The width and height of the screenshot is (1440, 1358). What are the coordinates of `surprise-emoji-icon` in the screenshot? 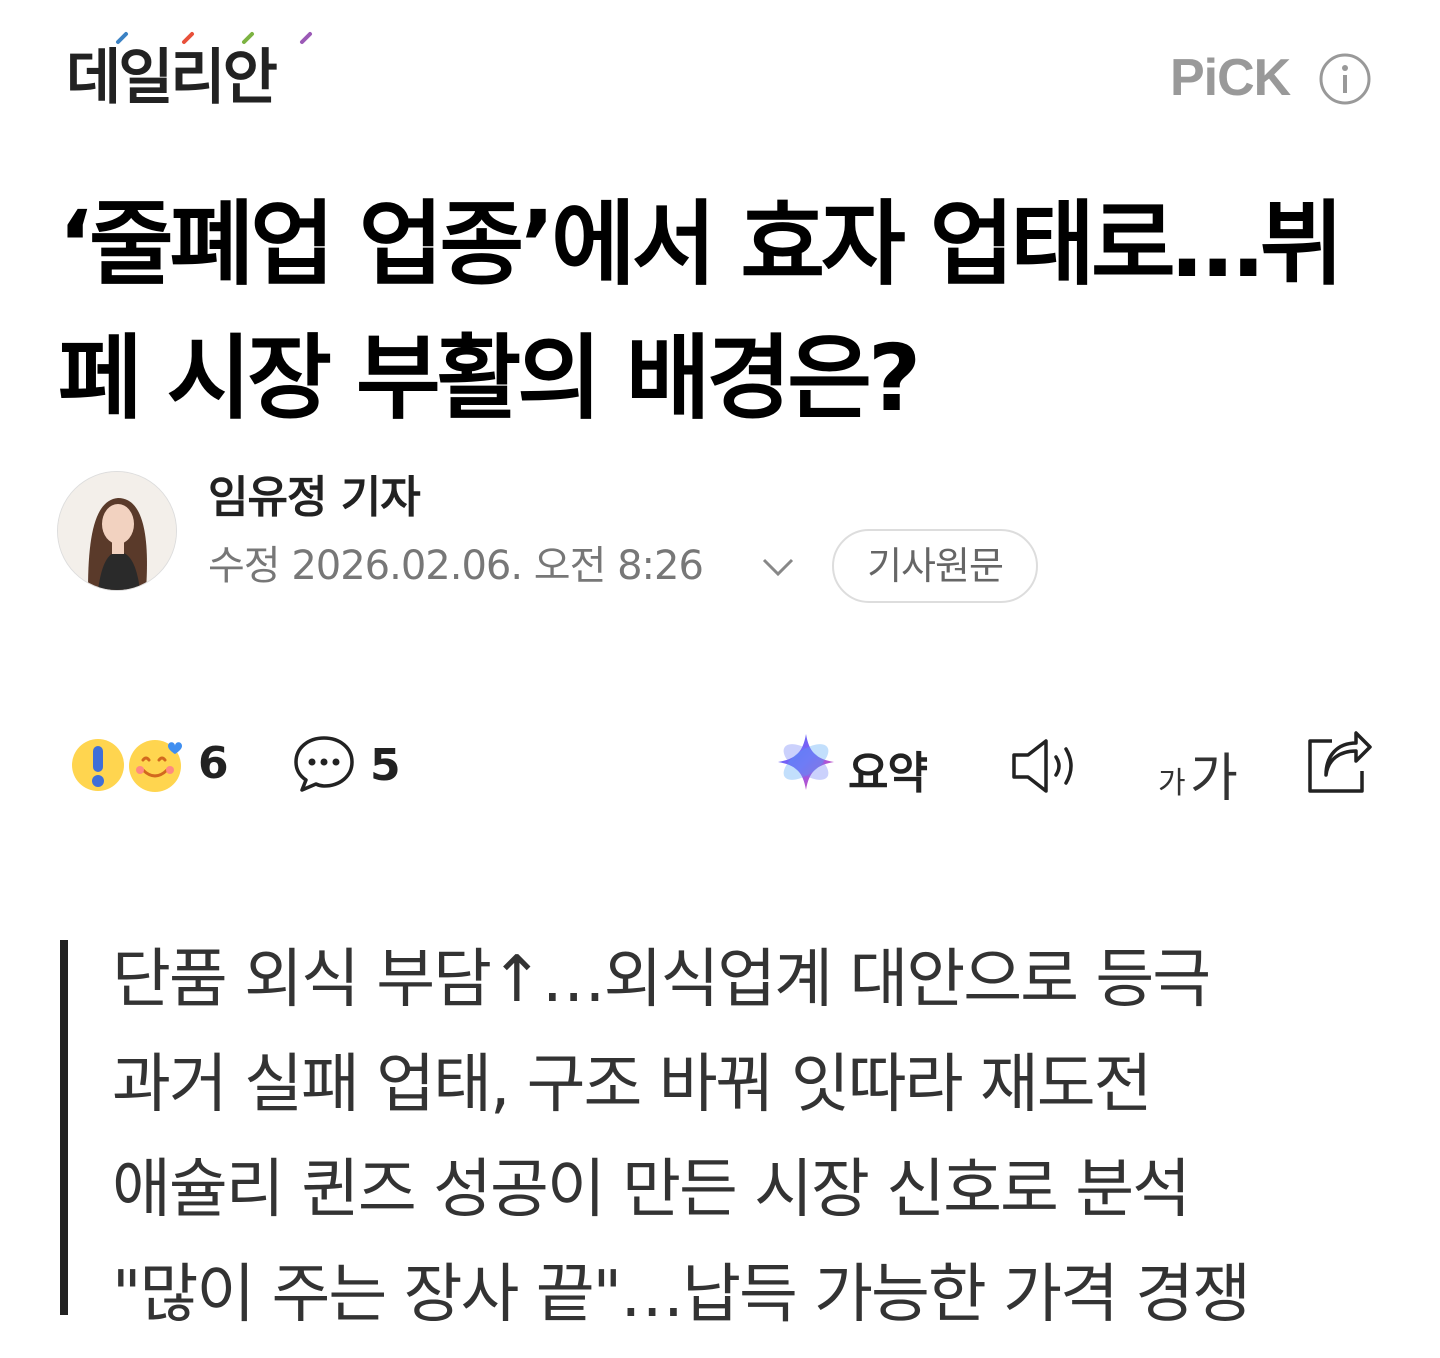 It's located at (98, 765).